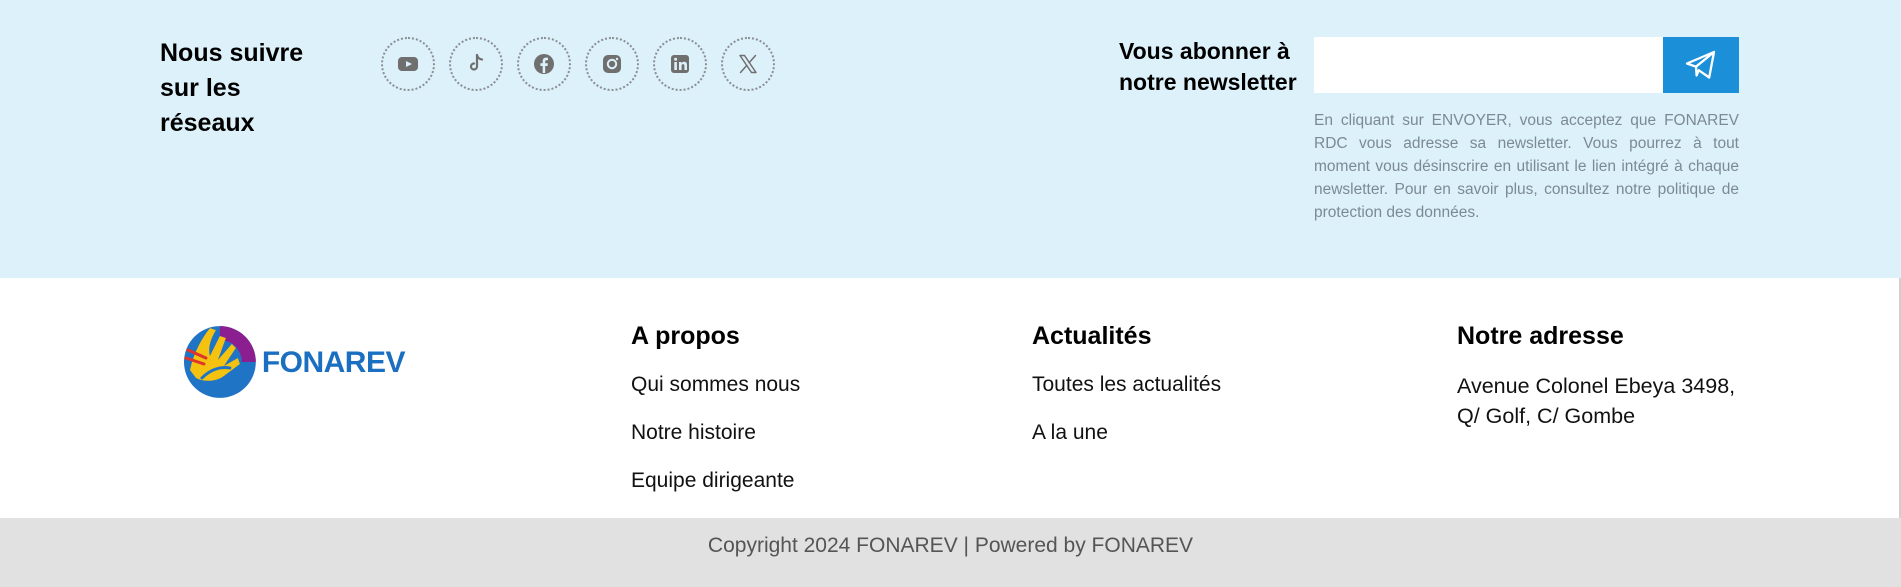 This screenshot has height=587, width=1901. I want to click on link-qui-sommes-nous: Qui sommes nous, so click(715, 385).